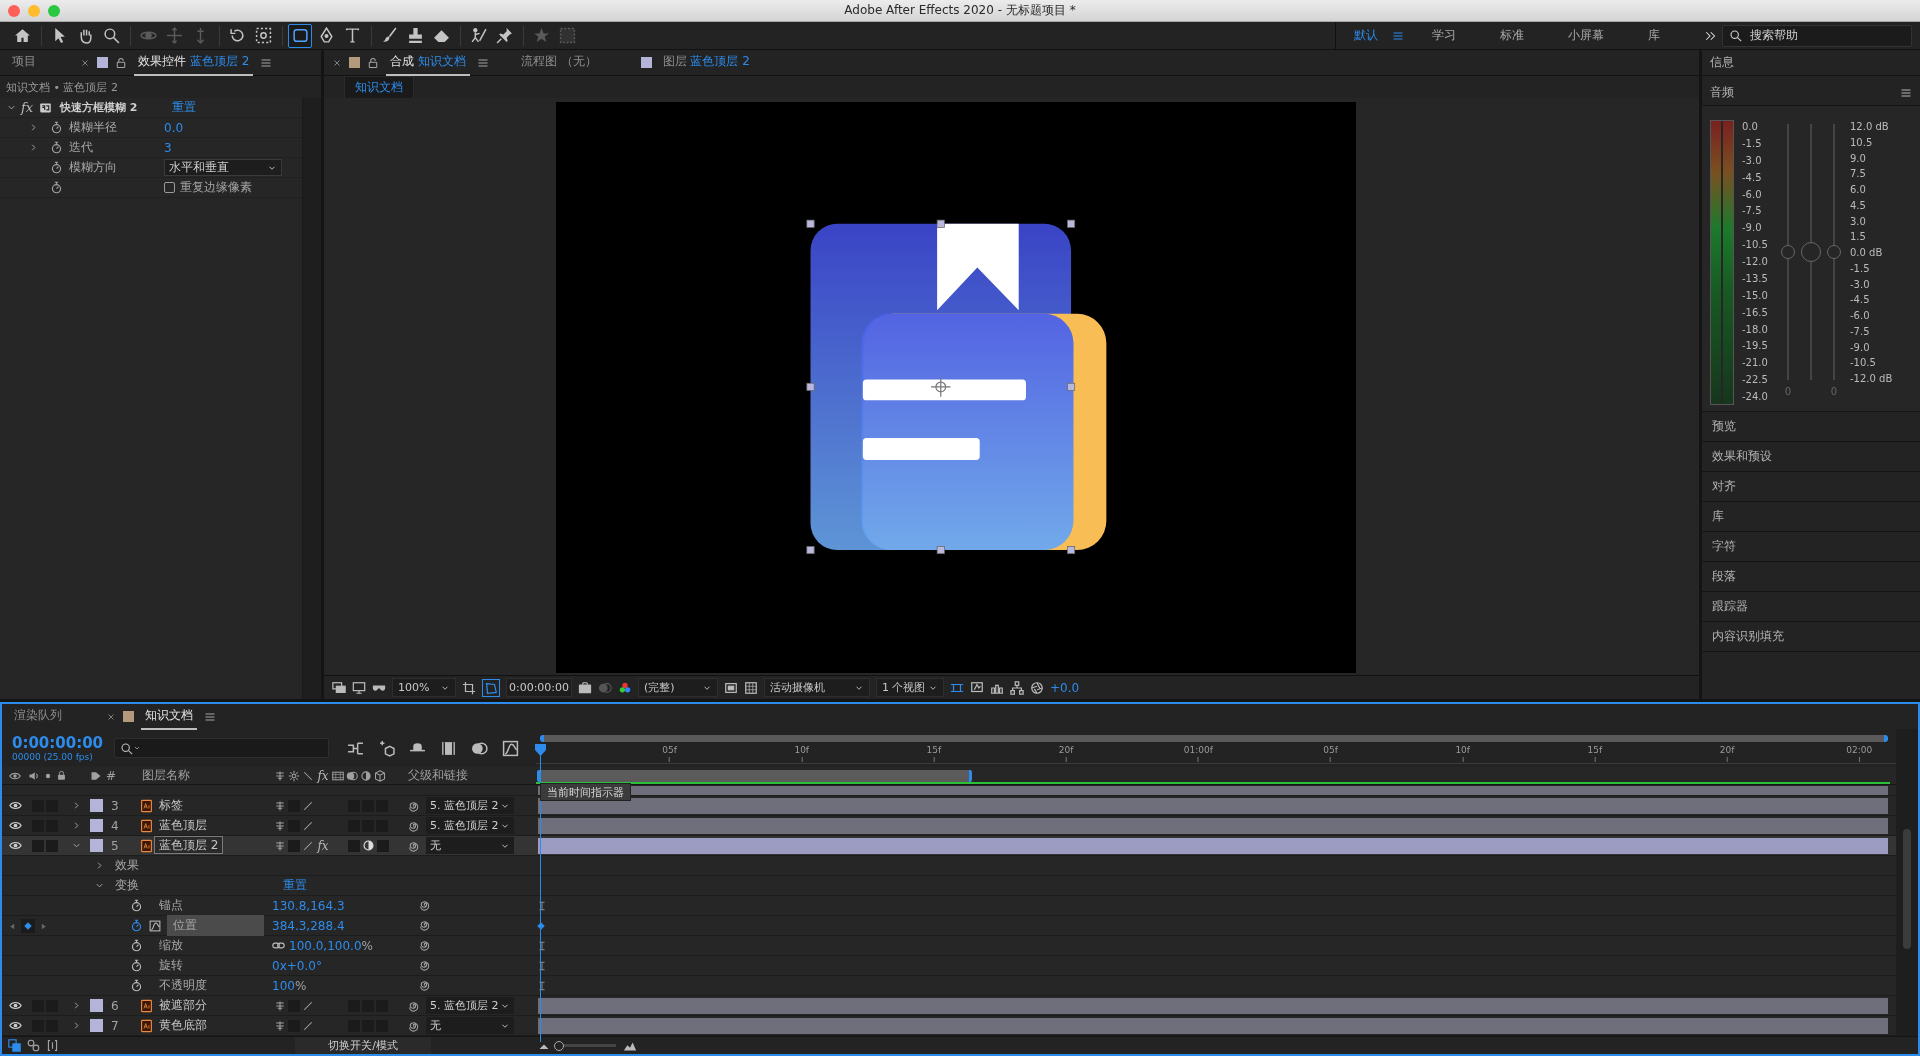 The image size is (1920, 1056). Describe the element at coordinates (1724, 486) in the screenshot. I see `panel-header: 对齐` at that location.